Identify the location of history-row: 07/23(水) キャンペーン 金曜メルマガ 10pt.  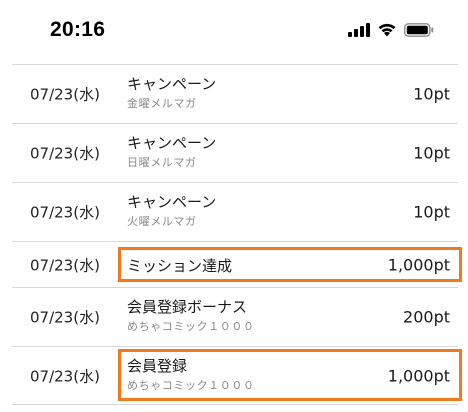
(235, 93).